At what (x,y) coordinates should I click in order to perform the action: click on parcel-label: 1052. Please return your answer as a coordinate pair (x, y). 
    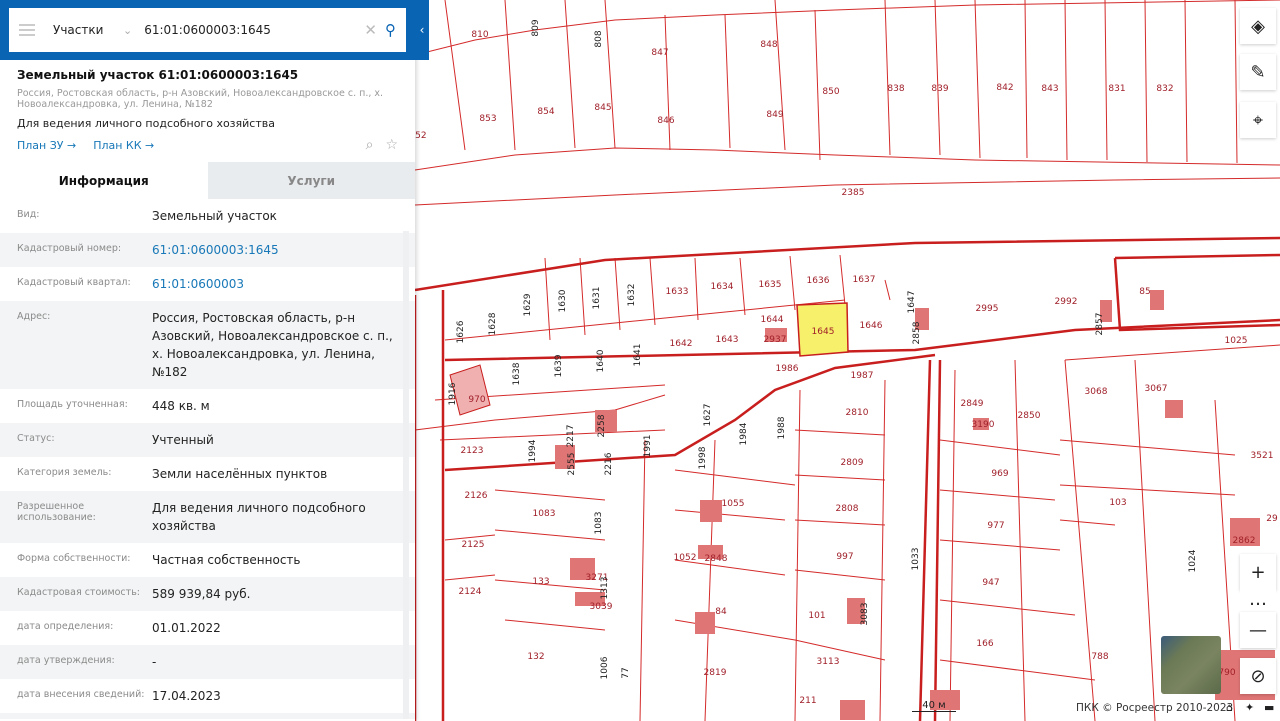
    Looking at the image, I should click on (685, 558).